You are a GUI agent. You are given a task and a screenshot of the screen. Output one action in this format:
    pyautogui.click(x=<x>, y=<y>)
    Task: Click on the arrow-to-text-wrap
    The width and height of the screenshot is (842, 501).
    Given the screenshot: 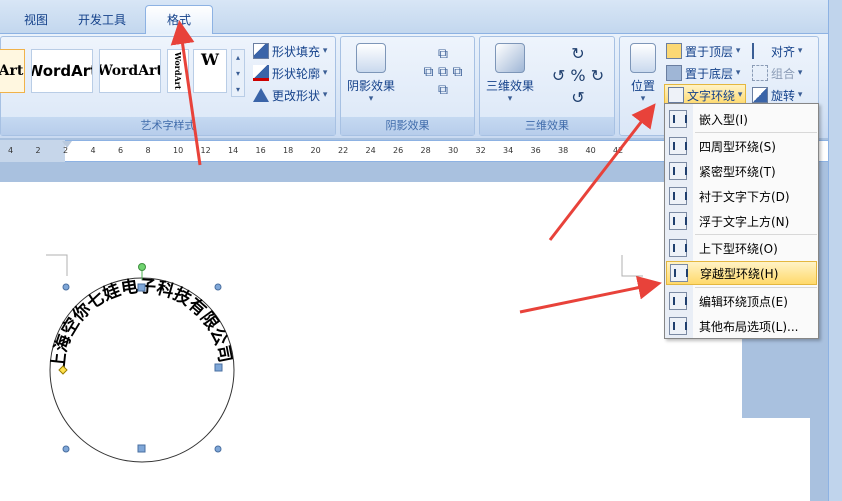 What is the action you would take?
    pyautogui.click(x=602, y=172)
    